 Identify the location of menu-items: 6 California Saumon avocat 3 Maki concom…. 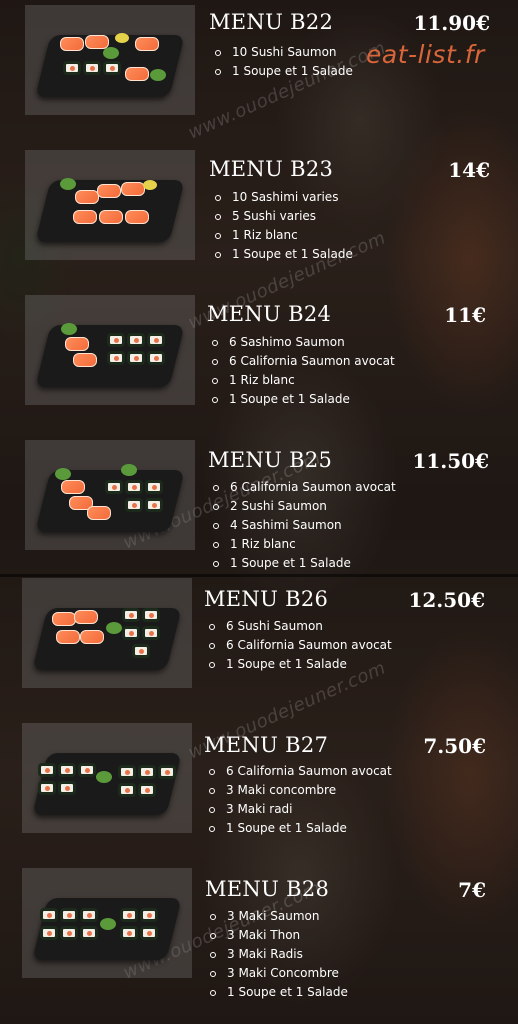
(299, 800).